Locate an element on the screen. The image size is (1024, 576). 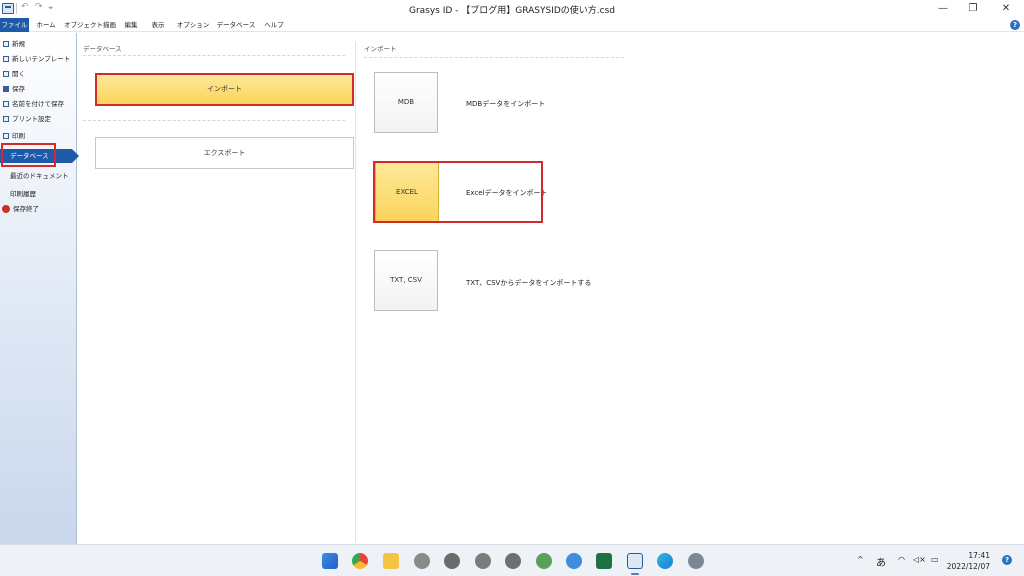
printer-icon is located at coordinates (6, 136).